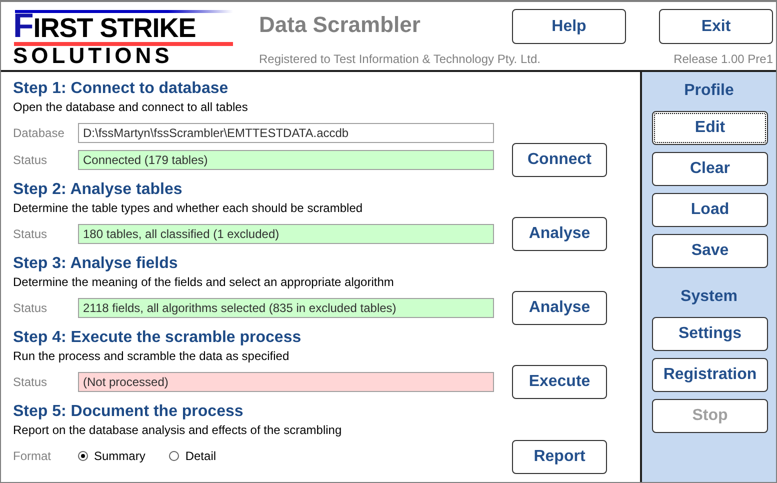 The image size is (777, 483). What do you see at coordinates (286, 160) in the screenshot?
I see `status-field: Connected (179 tables)` at bounding box center [286, 160].